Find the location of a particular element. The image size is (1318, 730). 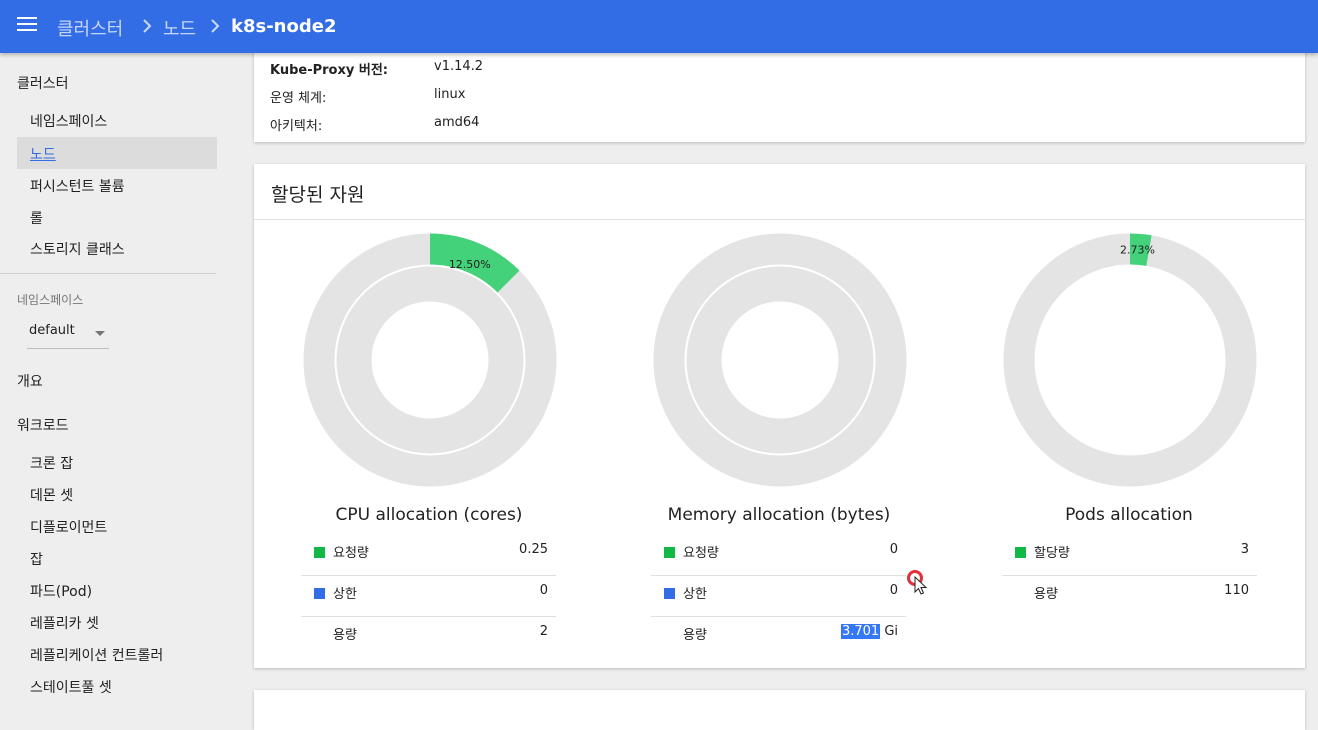

sidebar-item-label: 디플로이먼트 is located at coordinates (69, 528).